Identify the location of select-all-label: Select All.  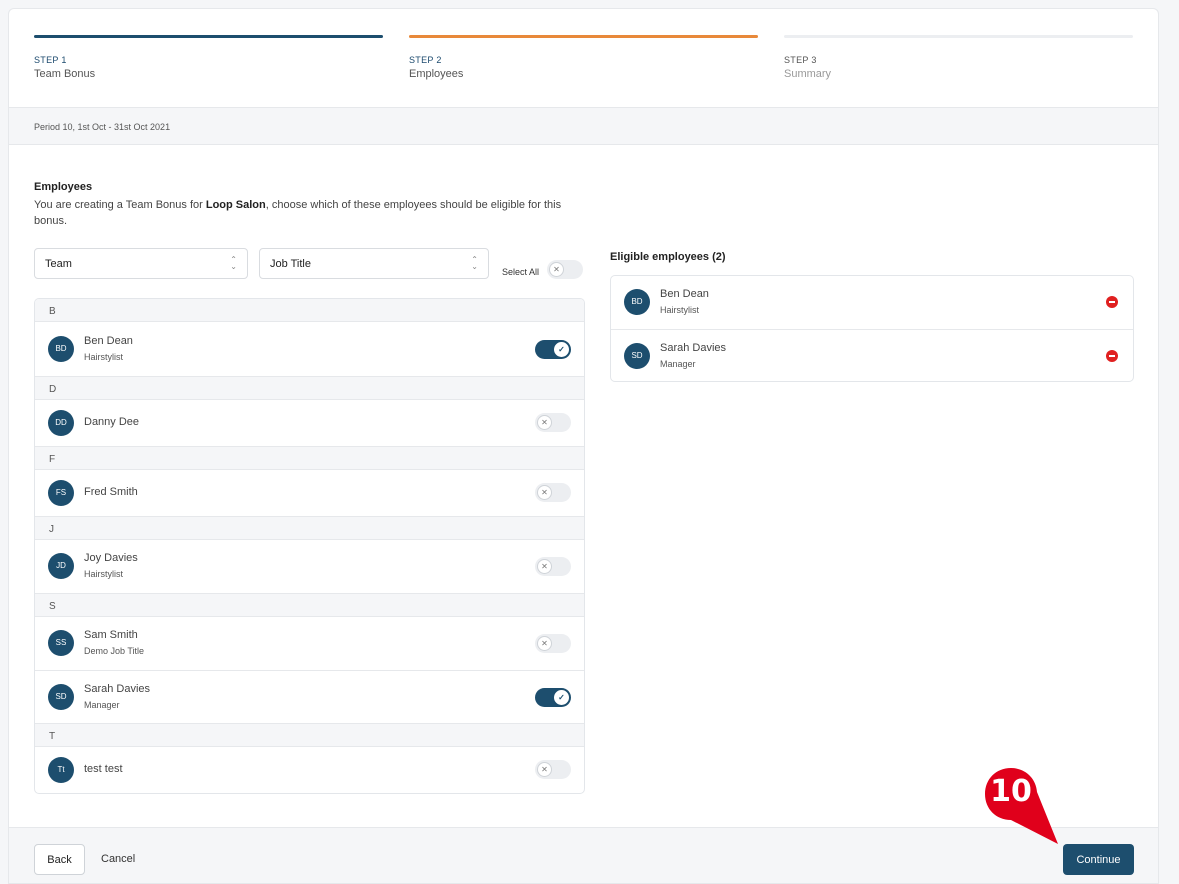
(521, 272).